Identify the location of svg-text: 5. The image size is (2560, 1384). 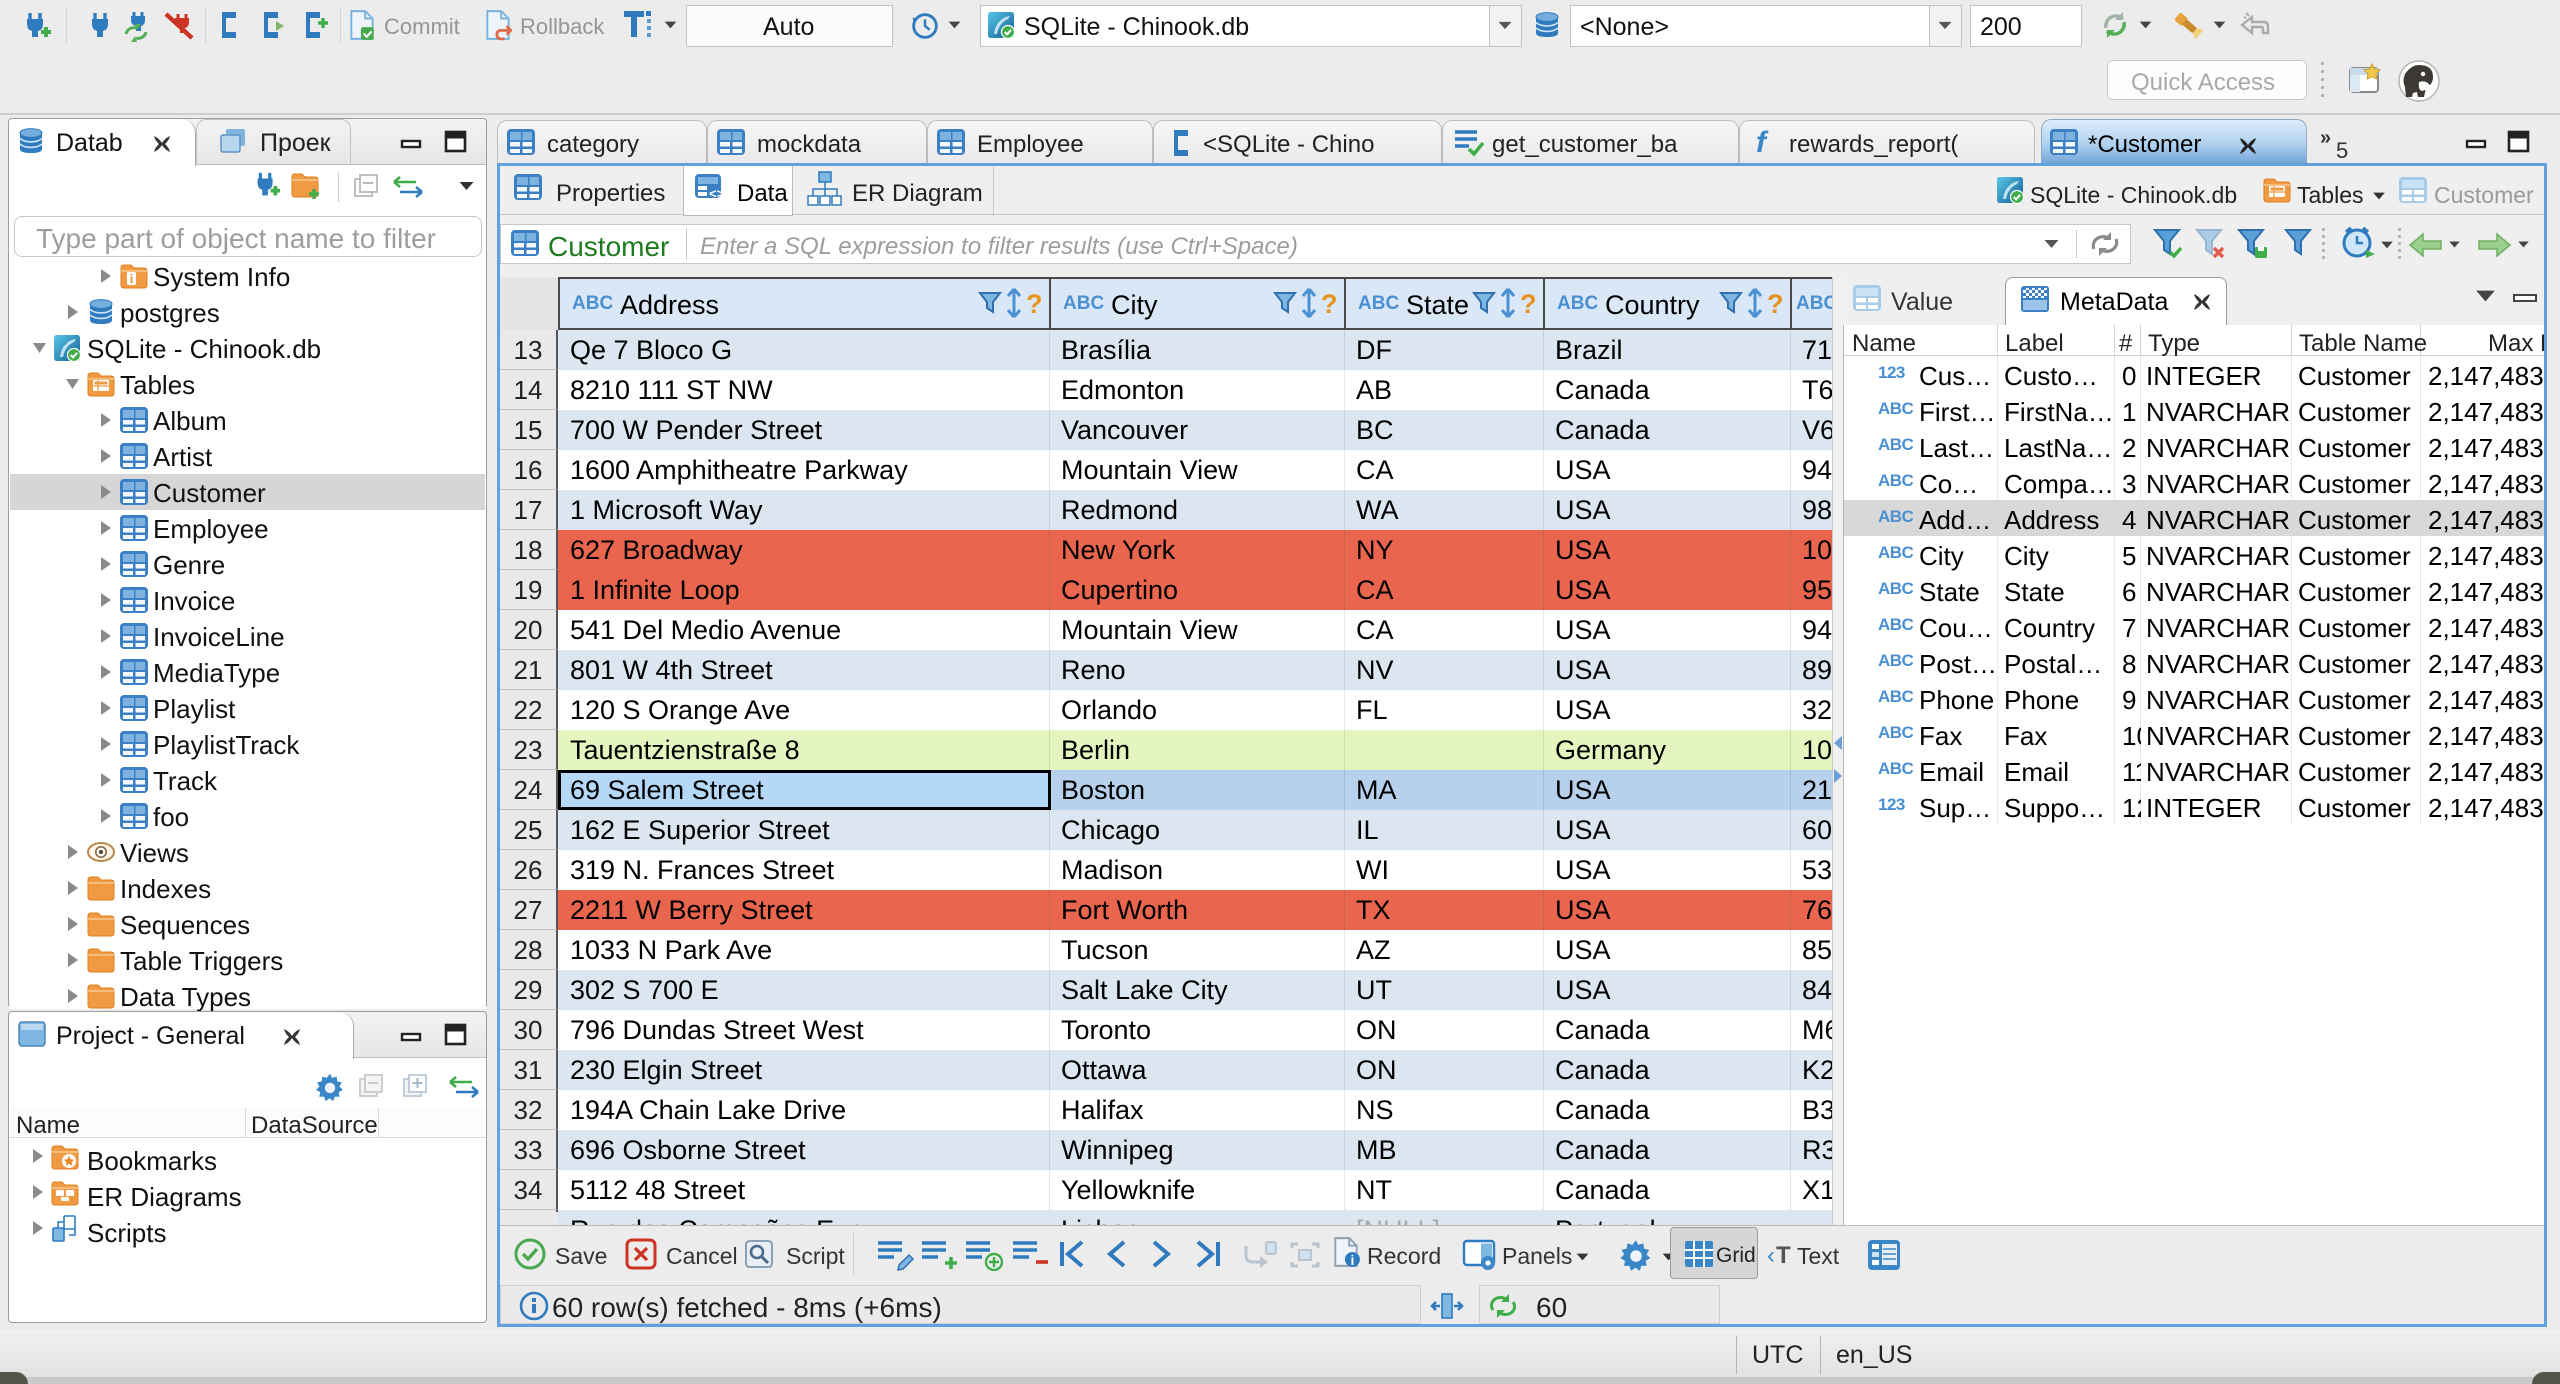
(2342, 150).